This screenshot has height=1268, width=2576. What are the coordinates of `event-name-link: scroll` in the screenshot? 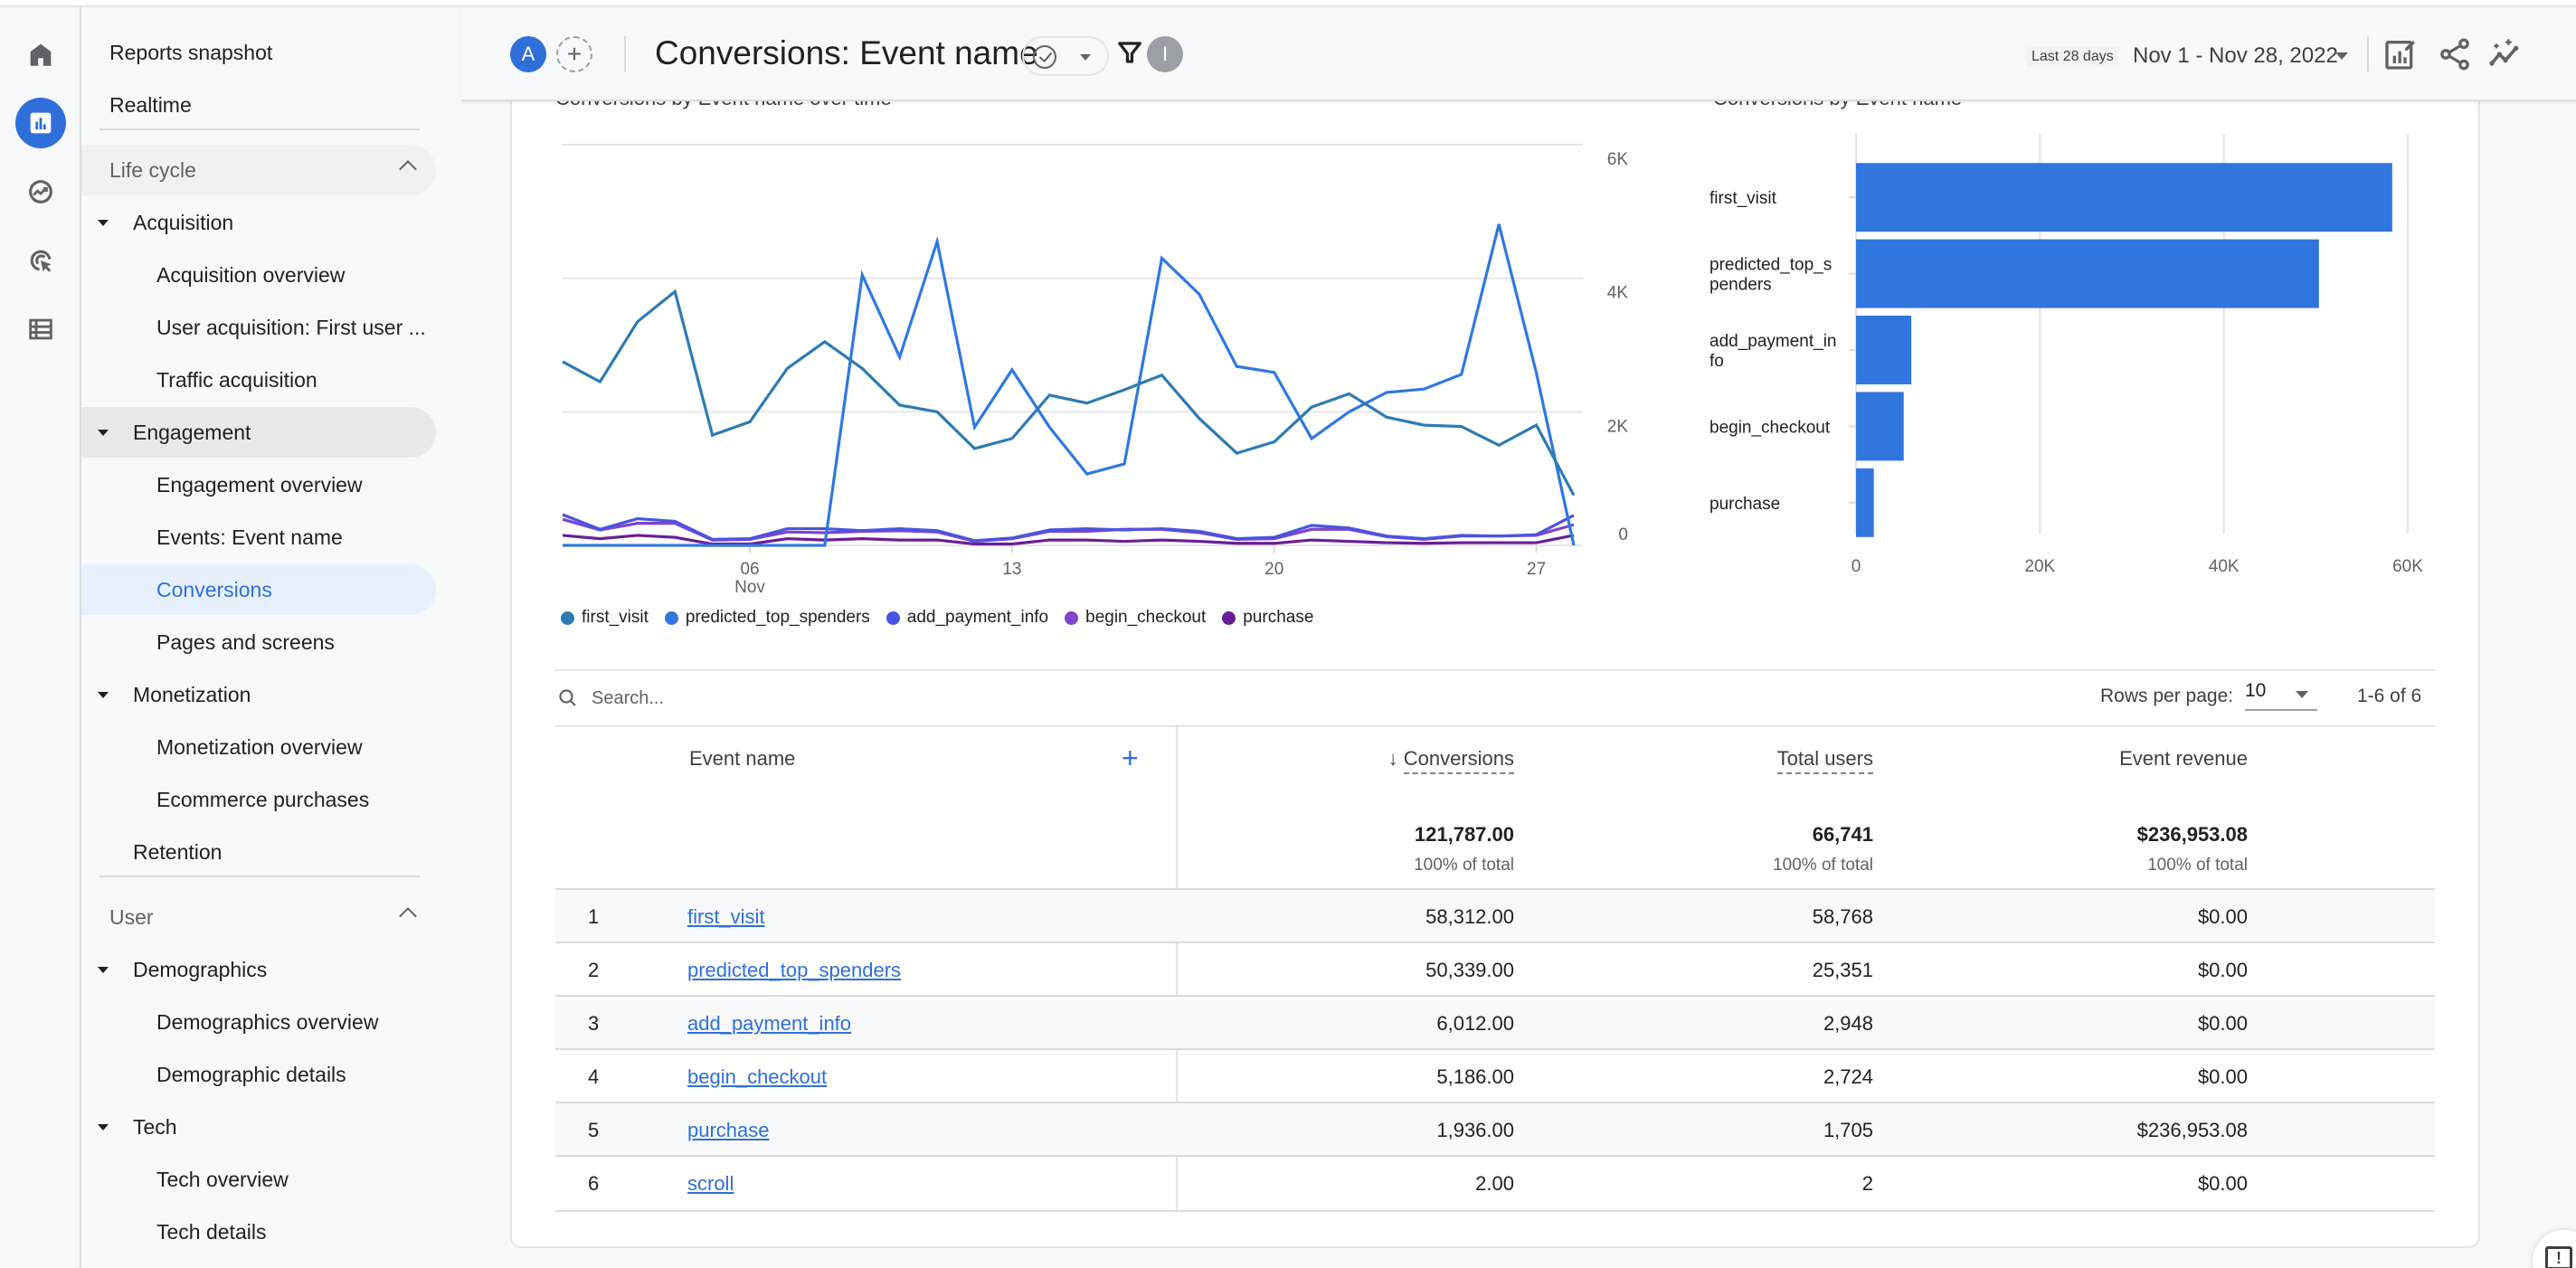 It's located at (711, 1184).